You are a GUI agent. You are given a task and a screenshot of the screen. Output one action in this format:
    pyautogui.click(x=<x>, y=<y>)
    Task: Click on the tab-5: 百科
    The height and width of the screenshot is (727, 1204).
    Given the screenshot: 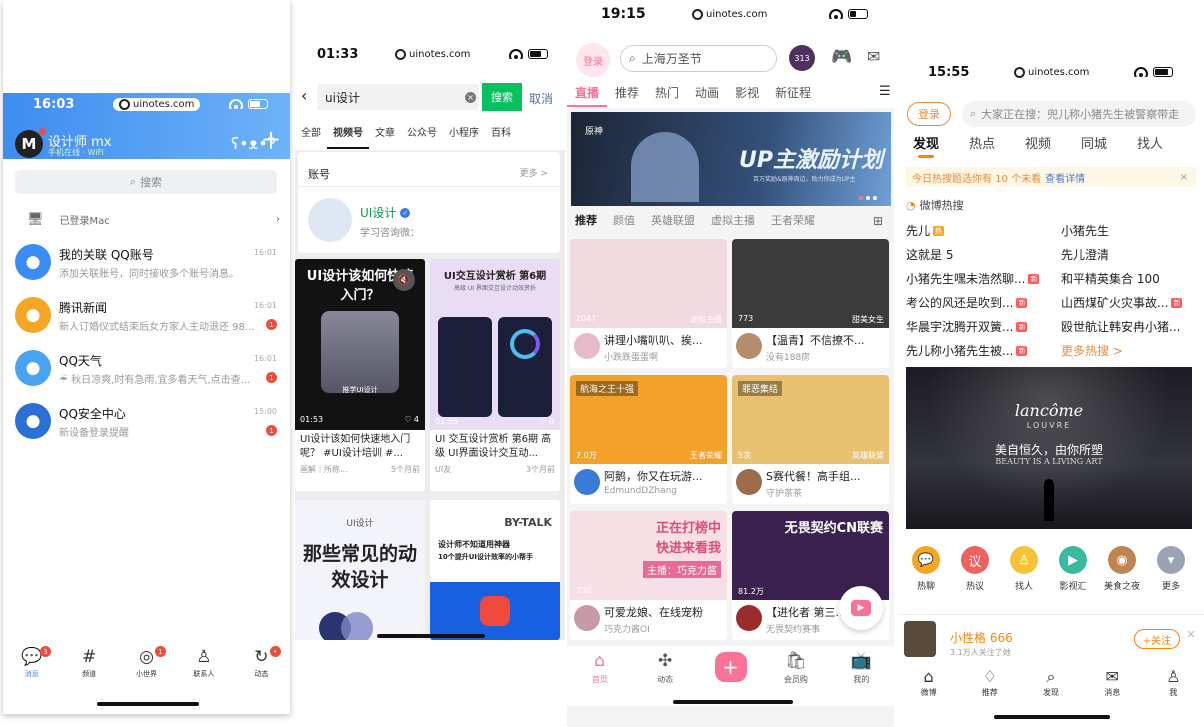 What is the action you would take?
    pyautogui.click(x=501, y=136)
    